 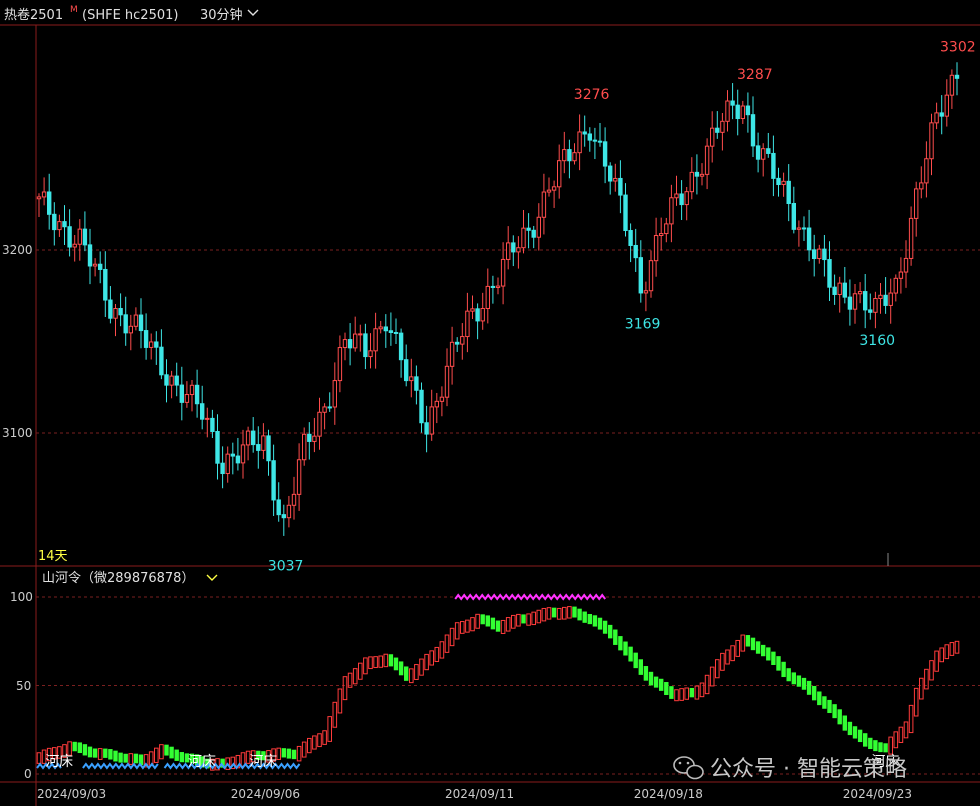 I want to click on price-annotation: 3160, so click(x=877, y=341).